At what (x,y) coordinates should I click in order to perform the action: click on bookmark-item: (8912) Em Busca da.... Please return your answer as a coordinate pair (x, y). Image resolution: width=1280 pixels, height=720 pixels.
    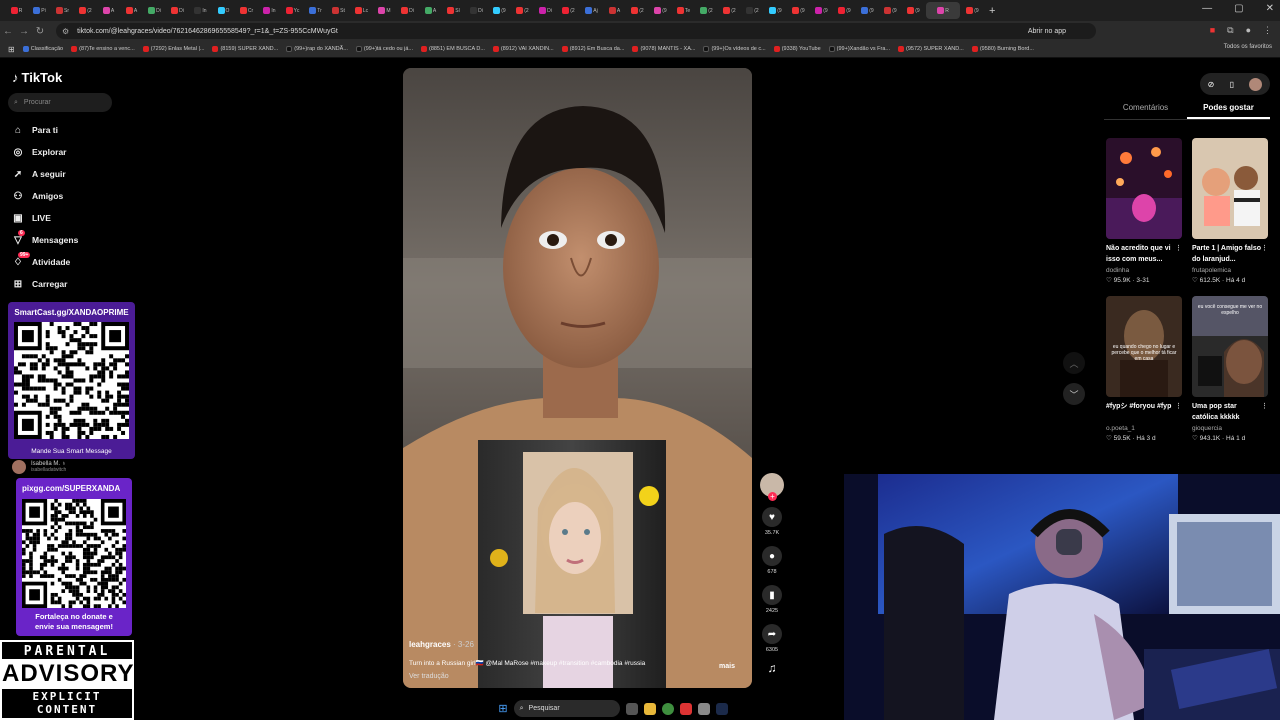
    Looking at the image, I should click on (592, 49).